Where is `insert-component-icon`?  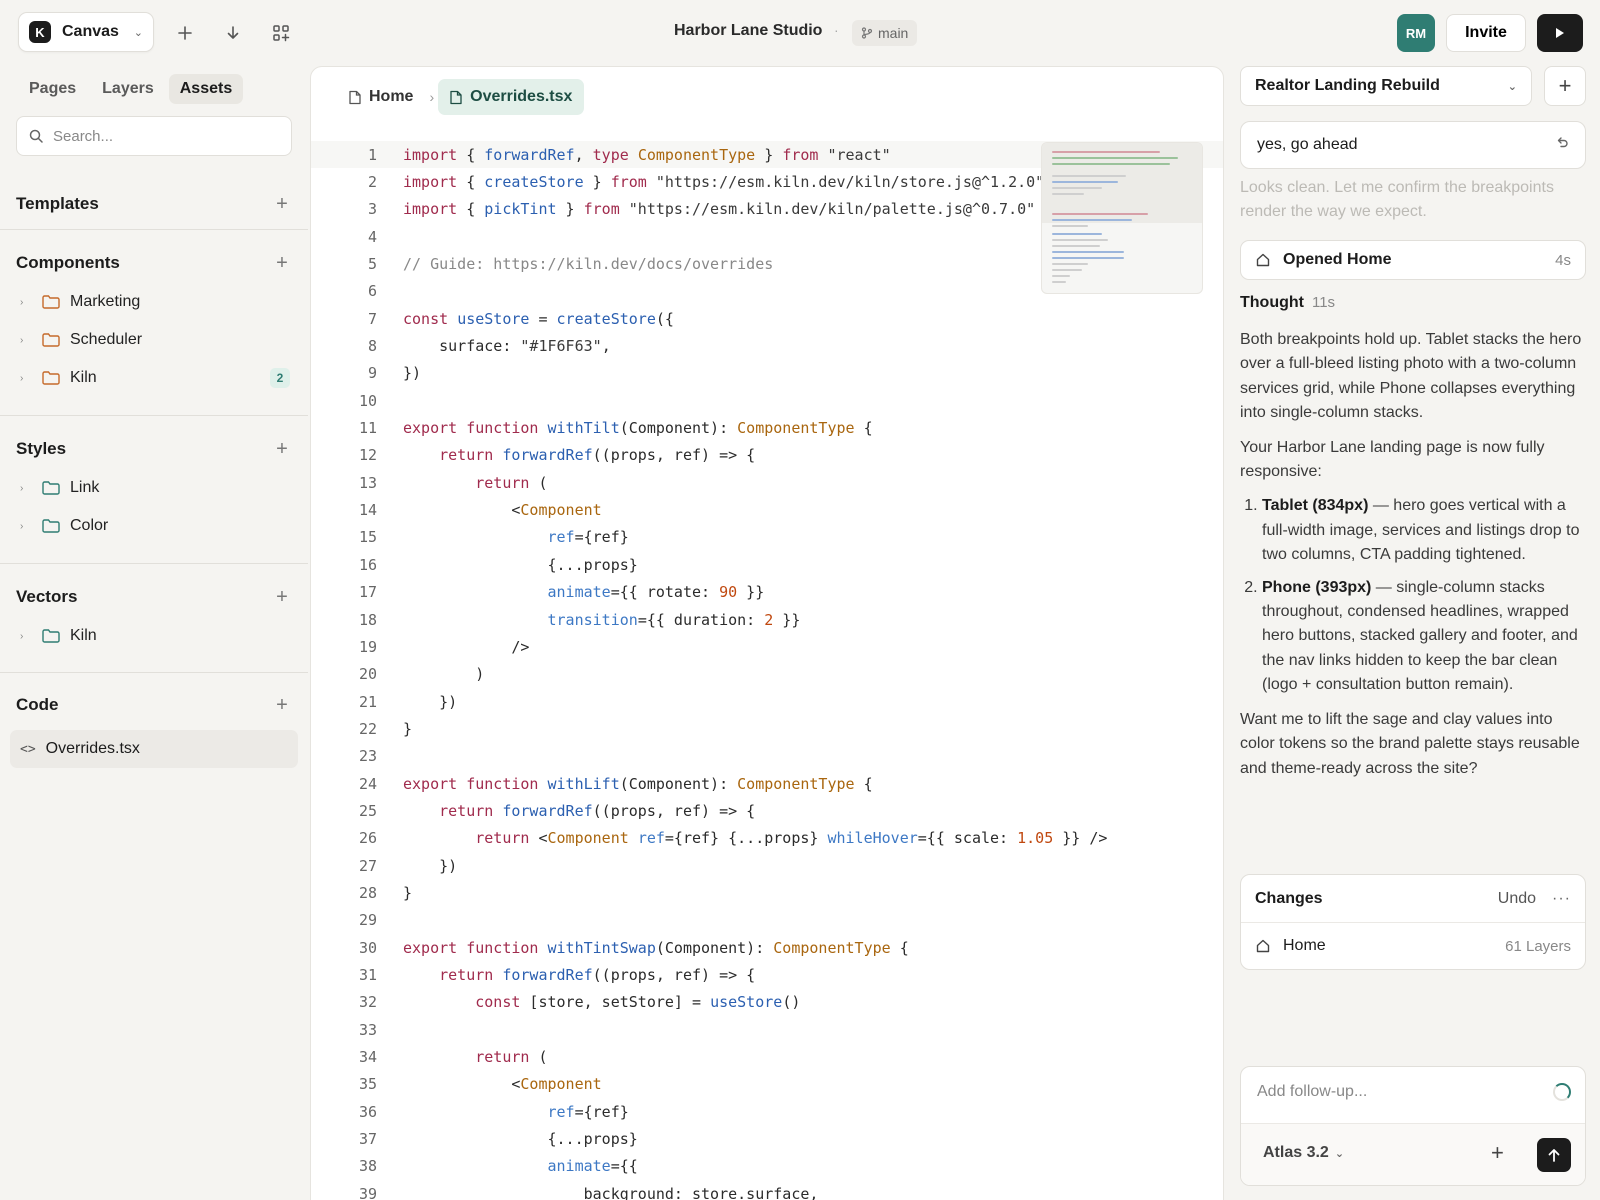
insert-component-icon is located at coordinates (281, 33).